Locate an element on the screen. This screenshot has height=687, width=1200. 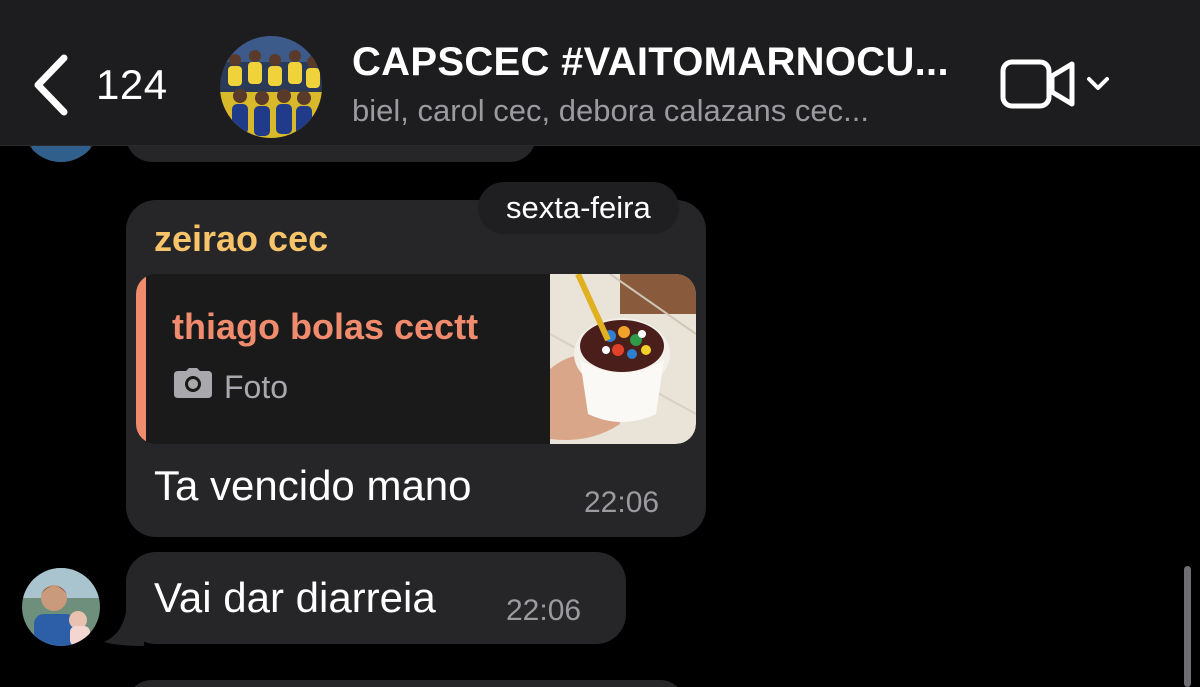
message-text: Ta vencido mano is located at coordinates (313, 485).